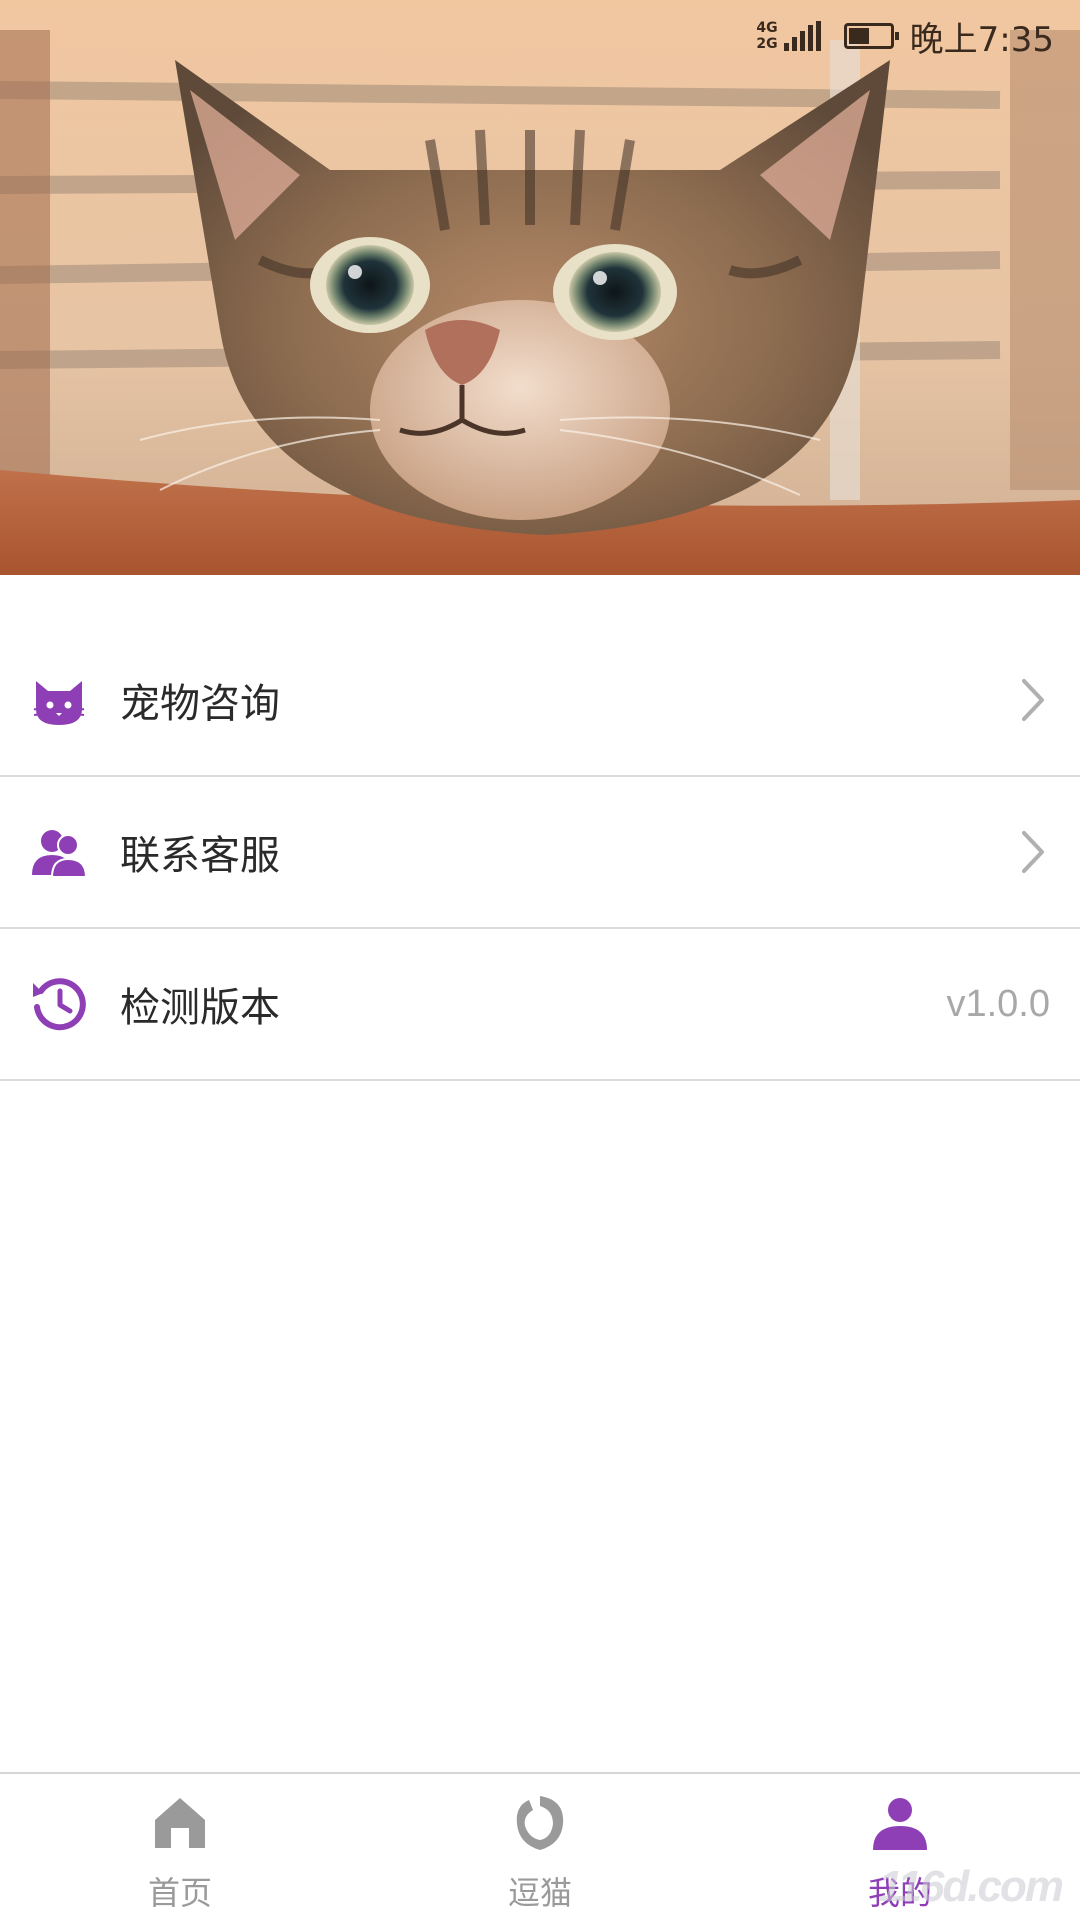 Image resolution: width=1080 pixels, height=1920 pixels. I want to click on battery-icon, so click(871, 36).